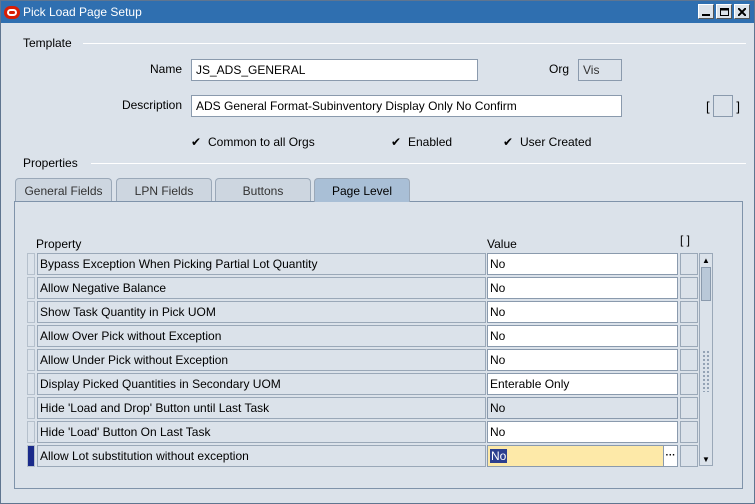  I want to click on properties-section-label: Properties, so click(50, 163).